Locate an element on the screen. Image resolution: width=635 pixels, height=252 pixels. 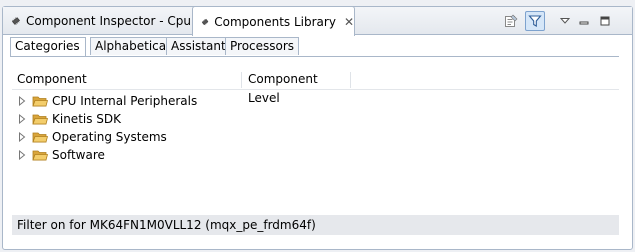
view-menu-button is located at coordinates (565, 21).